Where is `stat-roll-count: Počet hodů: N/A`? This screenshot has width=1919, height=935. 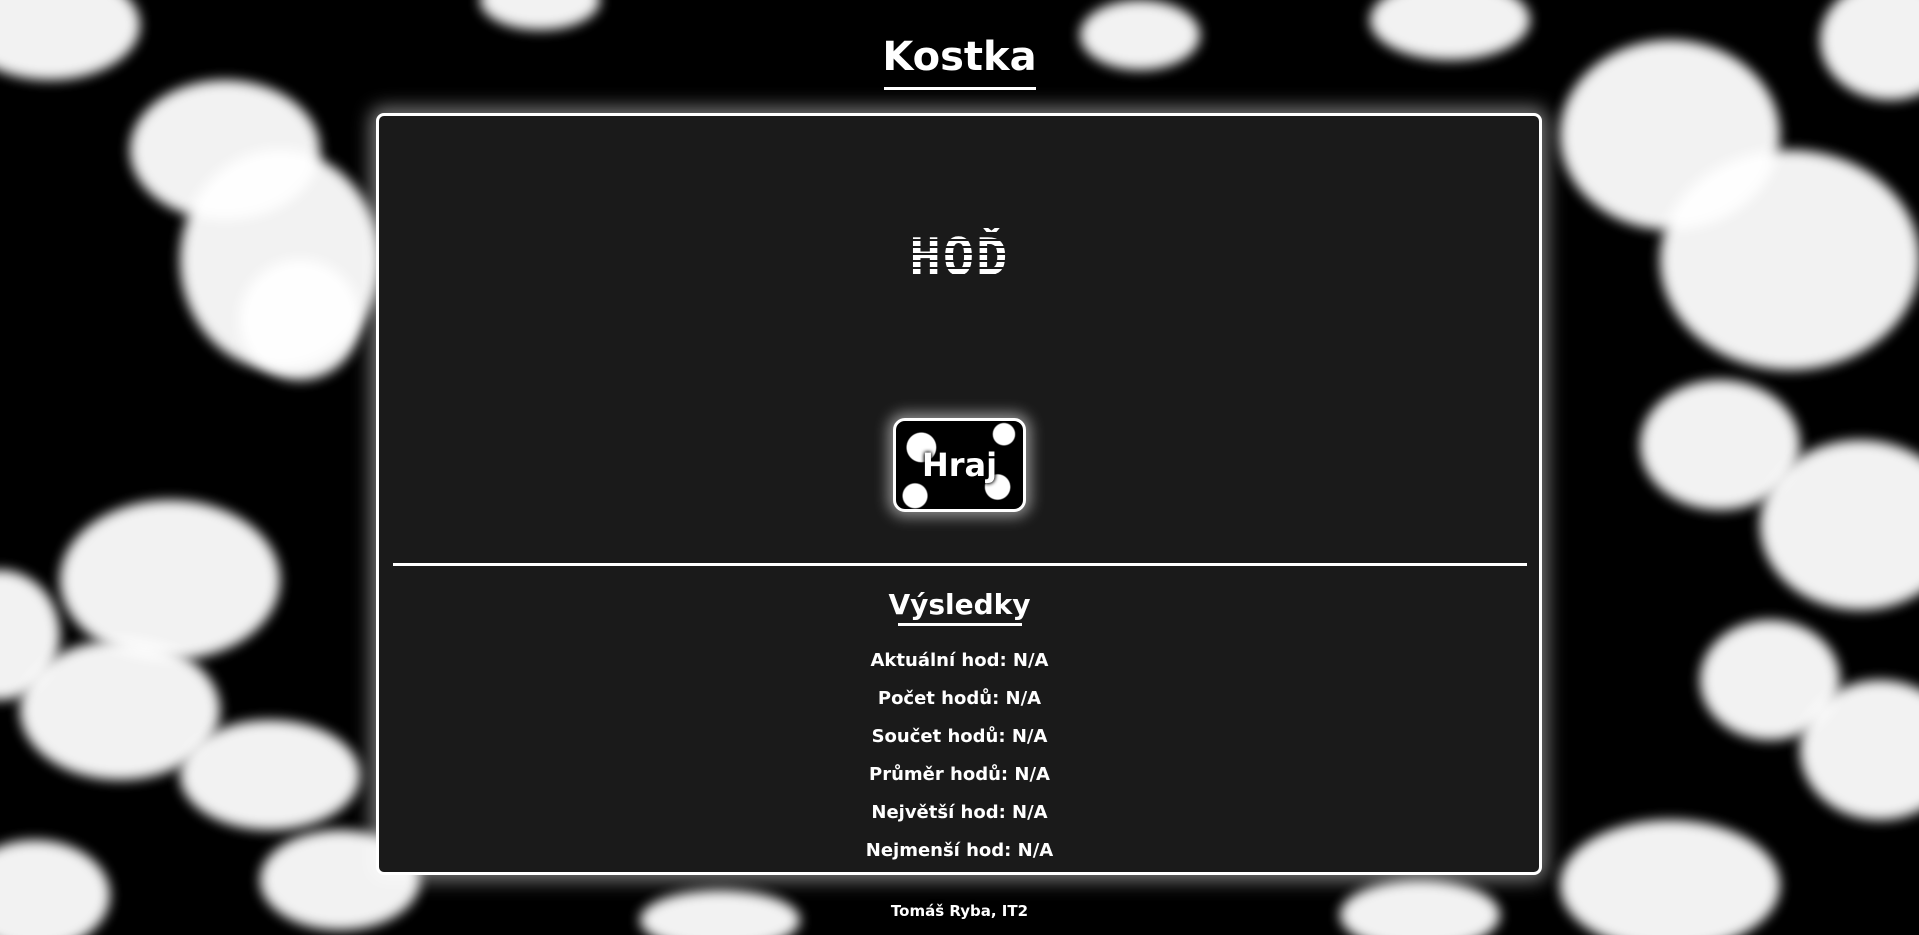 stat-roll-count: Počet hodů: N/A is located at coordinates (959, 698).